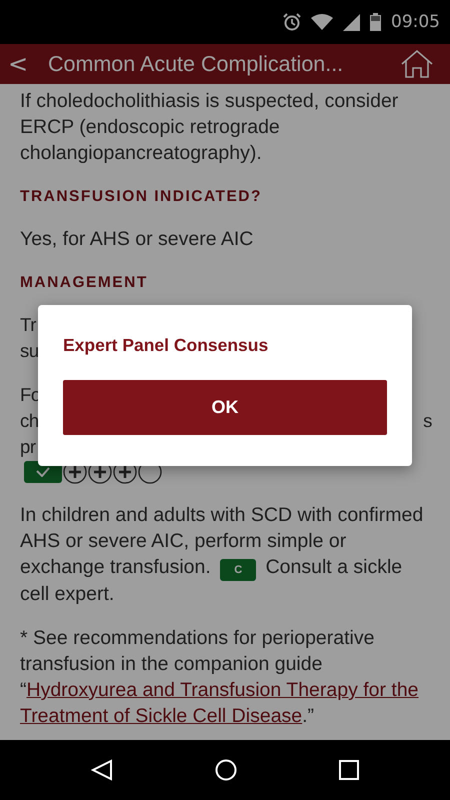 This screenshot has height=800, width=450. Describe the element at coordinates (417, 64) in the screenshot. I see `home-icon` at that location.